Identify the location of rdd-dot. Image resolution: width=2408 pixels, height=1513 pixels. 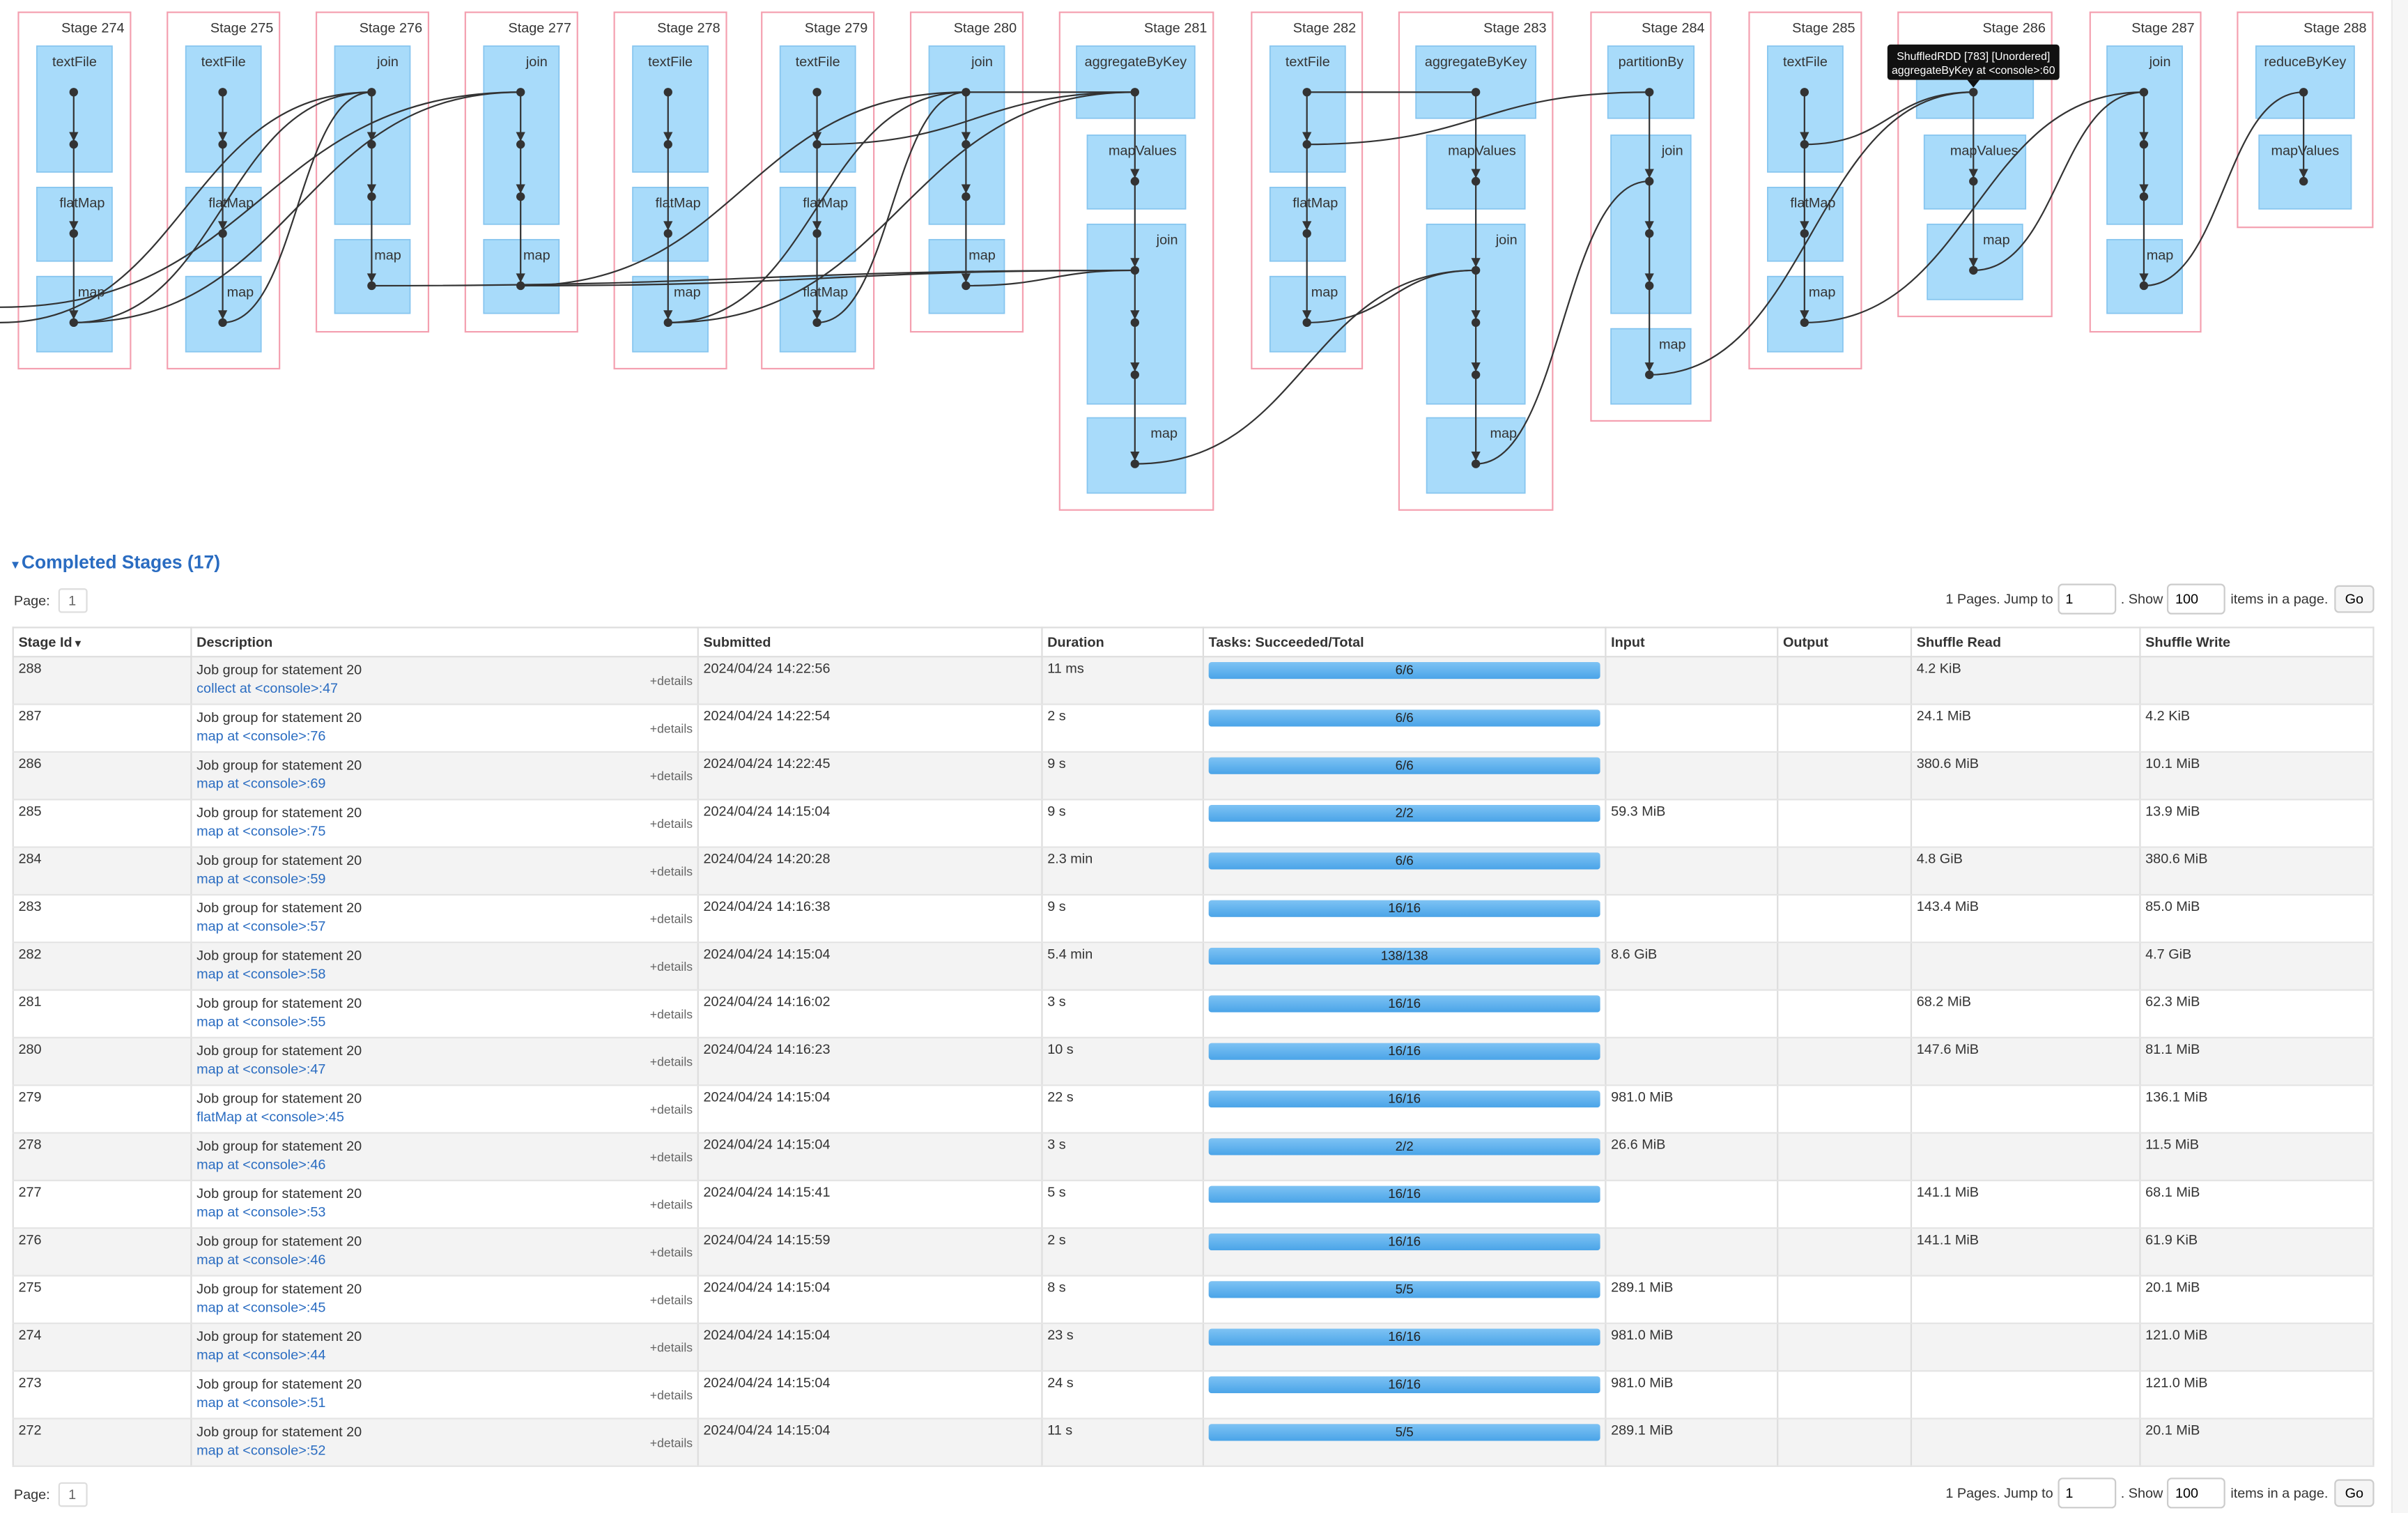
(1650, 233).